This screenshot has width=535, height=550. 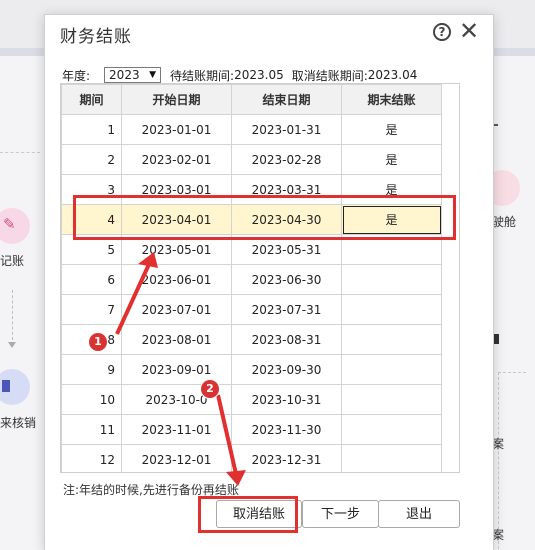 I want to click on start-date-cell: 2023-01-01, so click(x=176, y=129).